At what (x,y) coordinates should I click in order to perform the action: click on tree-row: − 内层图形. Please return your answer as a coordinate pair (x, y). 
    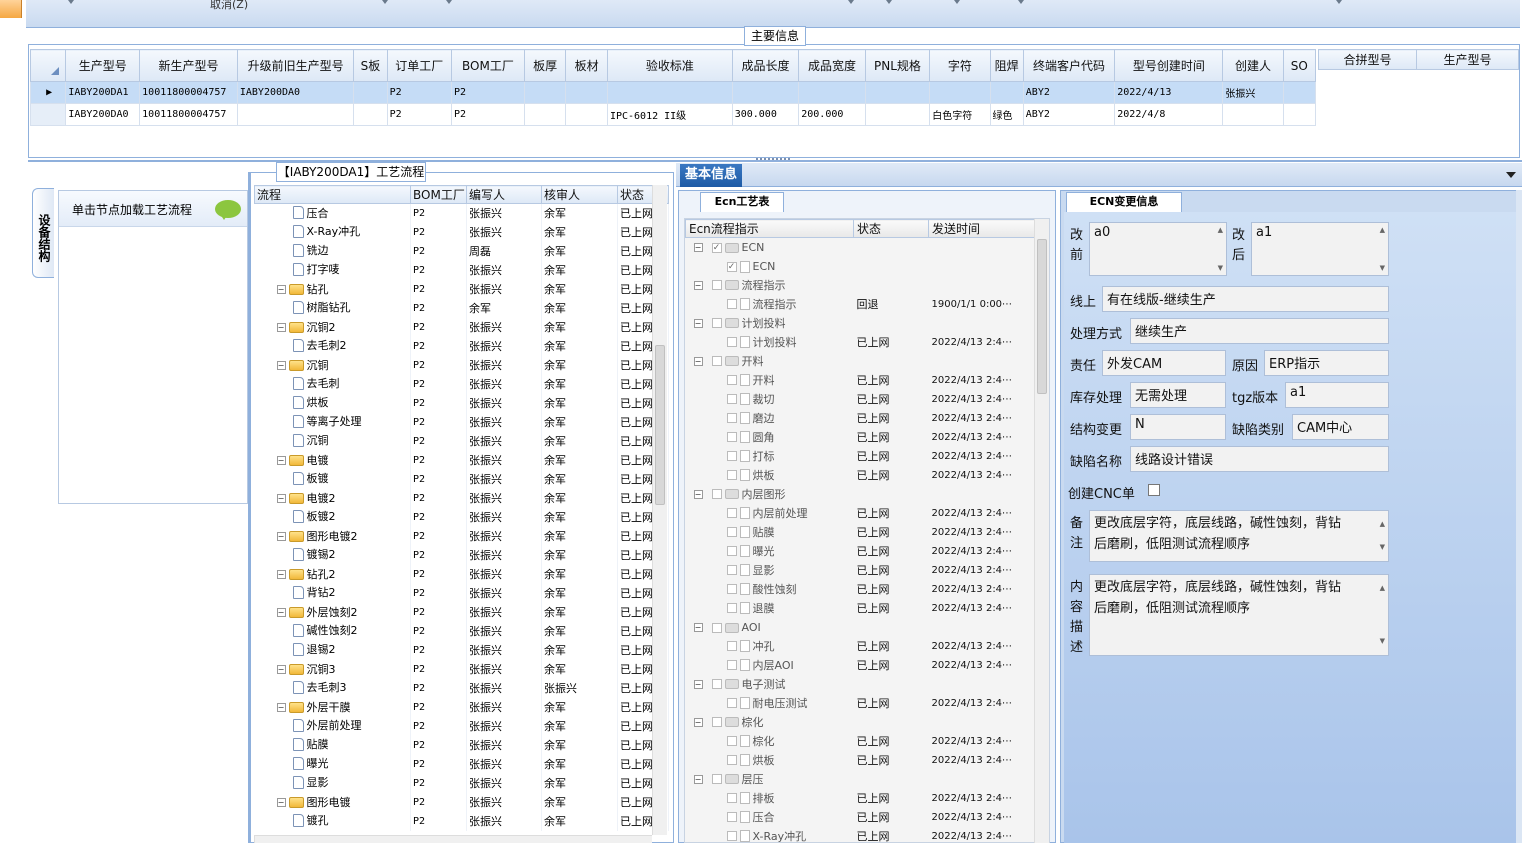
    Looking at the image, I should click on (861, 494).